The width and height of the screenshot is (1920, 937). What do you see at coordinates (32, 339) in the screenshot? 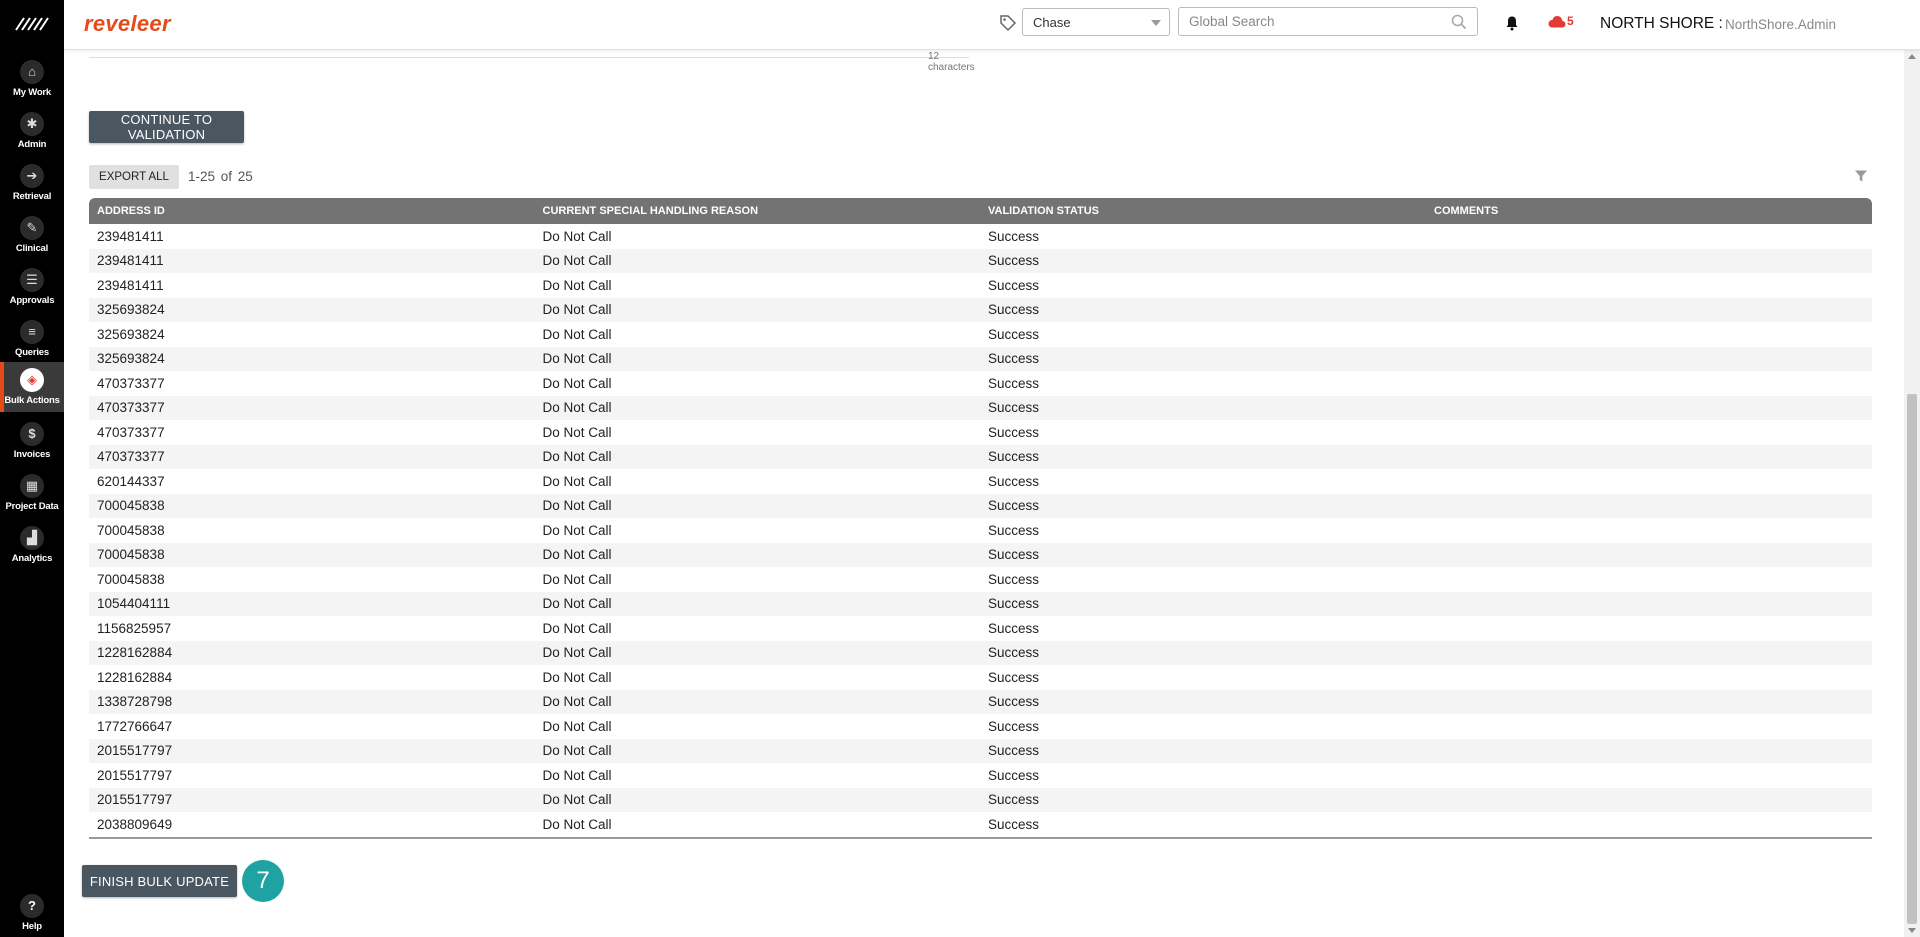
I see `sidebar-item-queries: ≡ Queries` at bounding box center [32, 339].